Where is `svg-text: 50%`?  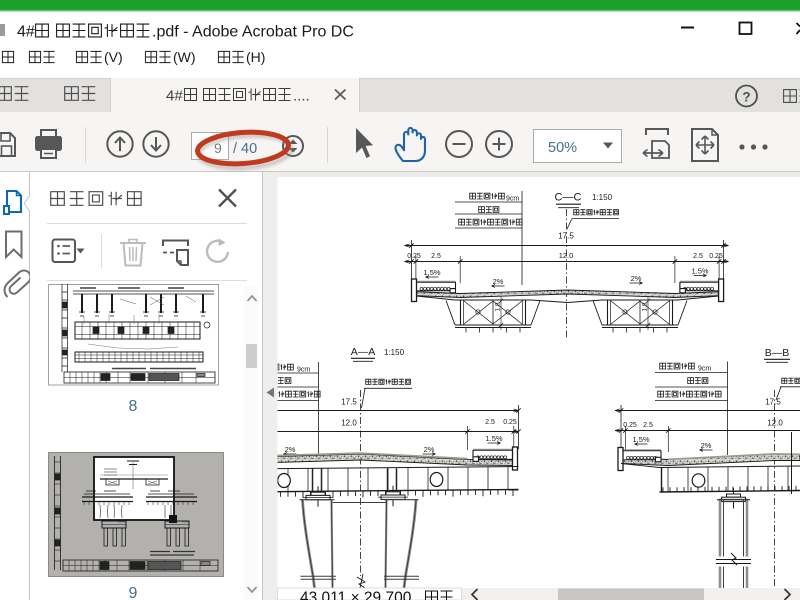 svg-text: 50% is located at coordinates (562, 148).